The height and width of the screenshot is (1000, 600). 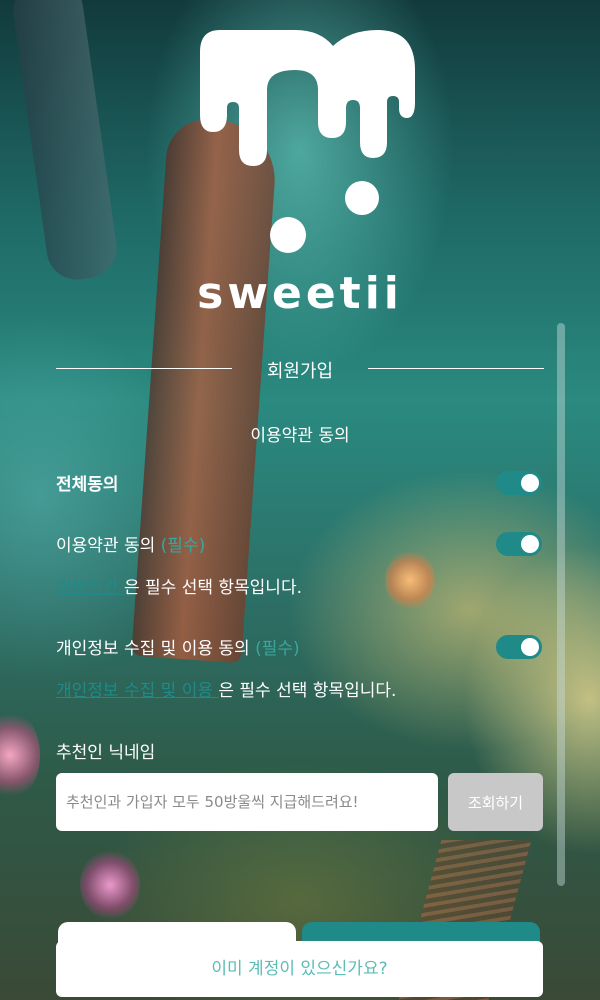 What do you see at coordinates (87, 485) in the screenshot?
I see `agree-all-label: 전체동의` at bounding box center [87, 485].